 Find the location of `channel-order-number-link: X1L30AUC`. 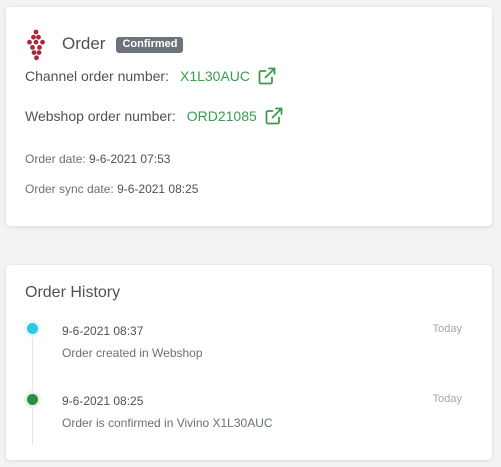

channel-order-number-link: X1L30AUC is located at coordinates (215, 76).